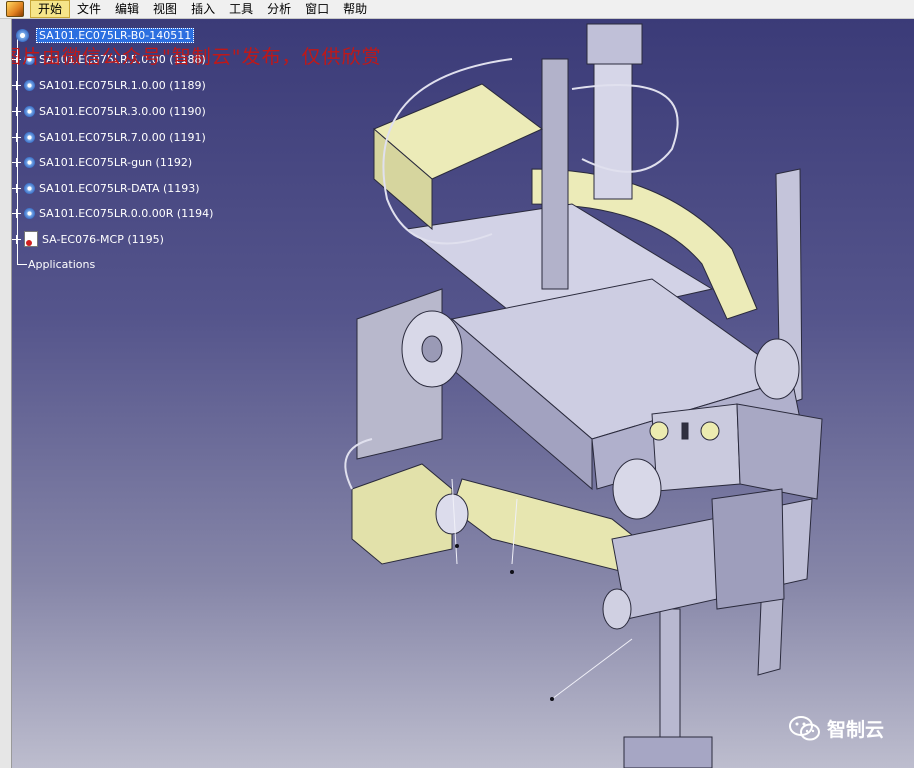  I want to click on right-block, so click(696, 447).